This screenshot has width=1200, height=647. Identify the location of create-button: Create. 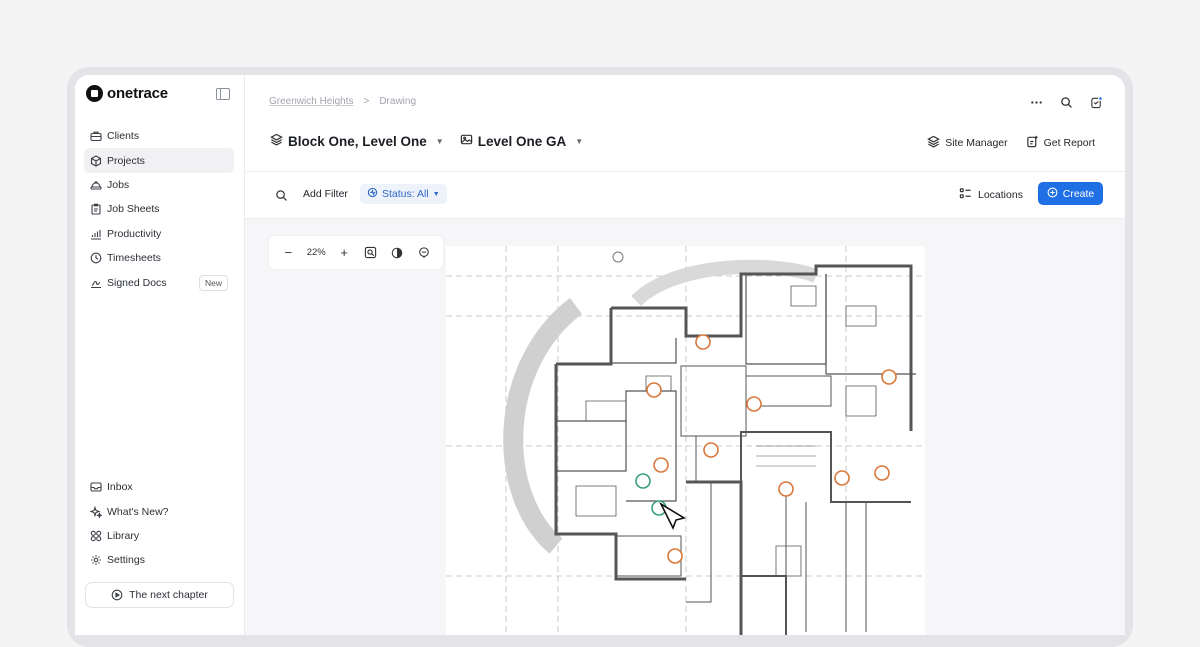
(1070, 193).